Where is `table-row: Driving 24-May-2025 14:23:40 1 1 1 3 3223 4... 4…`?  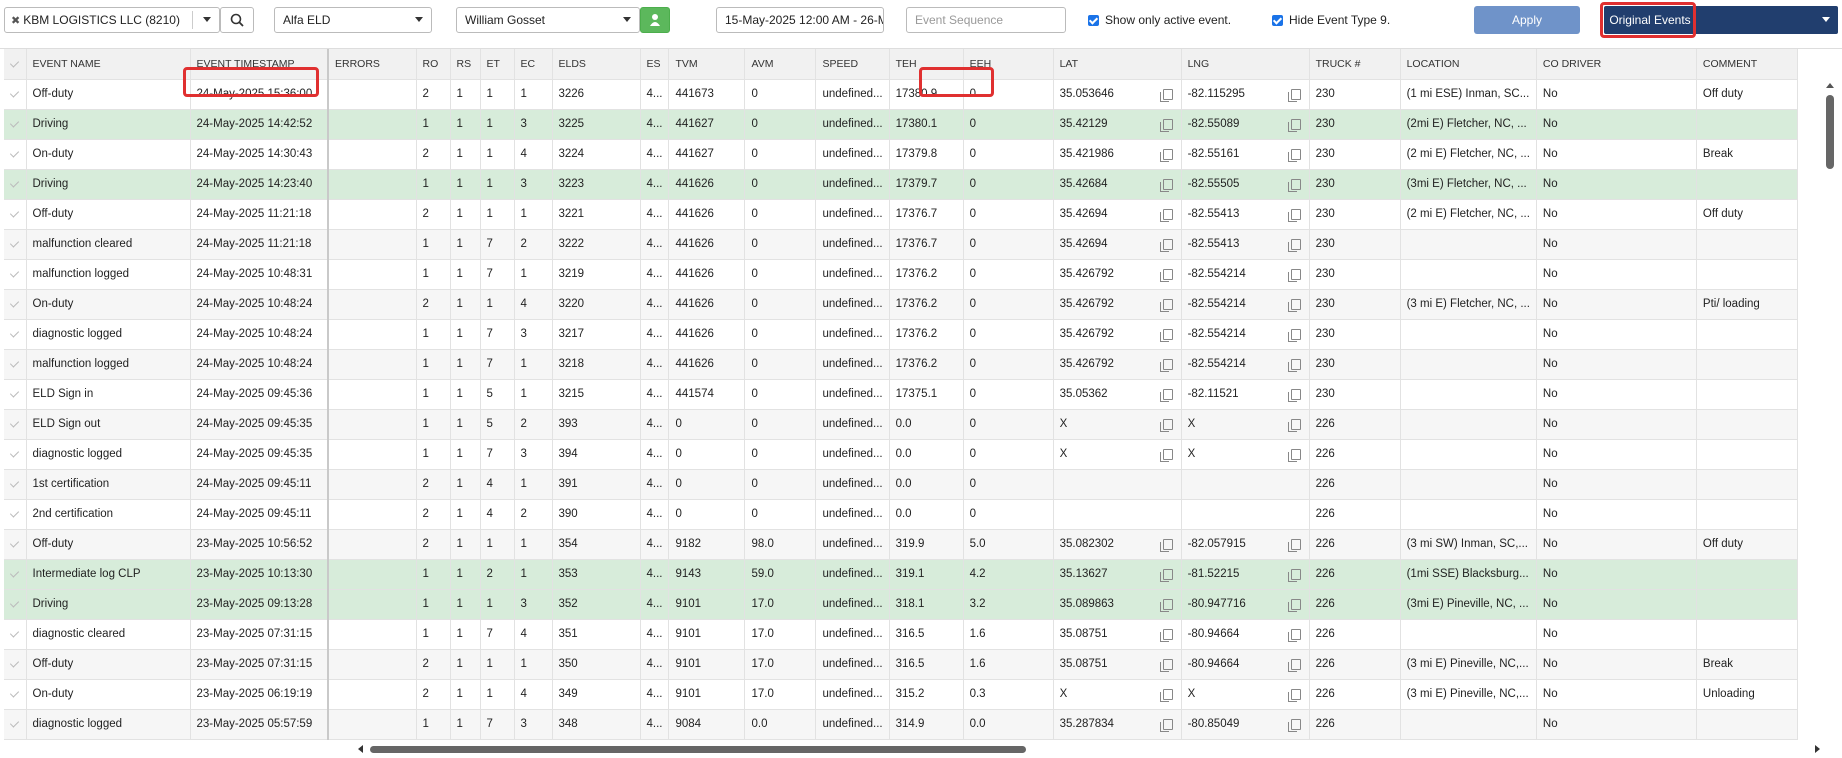
table-row: Driving 24-May-2025 14:23:40 1 1 1 3 3223 4... 4… is located at coordinates (901, 184).